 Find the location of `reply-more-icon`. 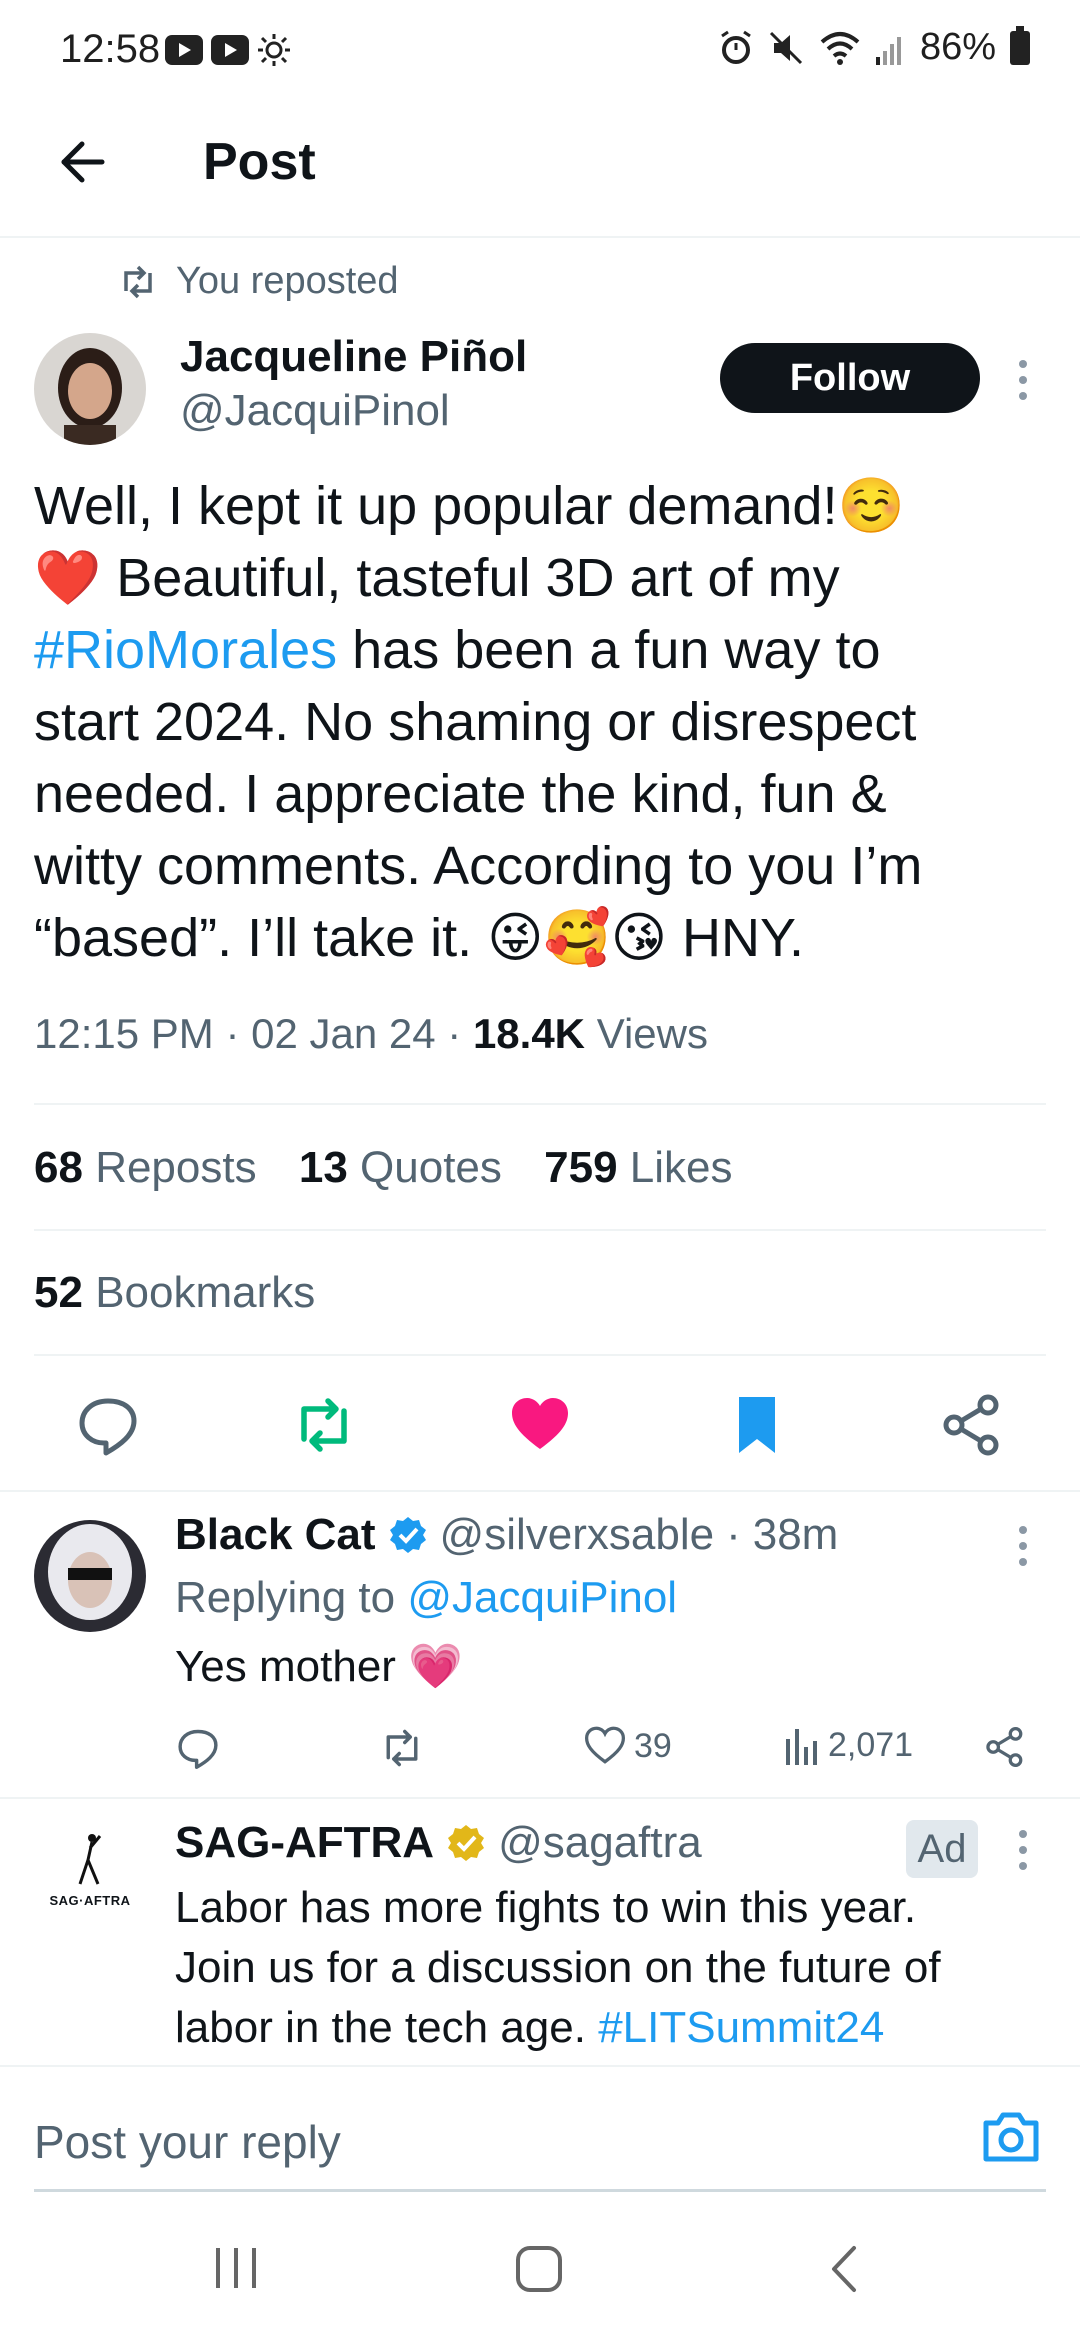

reply-more-icon is located at coordinates (1023, 1546).